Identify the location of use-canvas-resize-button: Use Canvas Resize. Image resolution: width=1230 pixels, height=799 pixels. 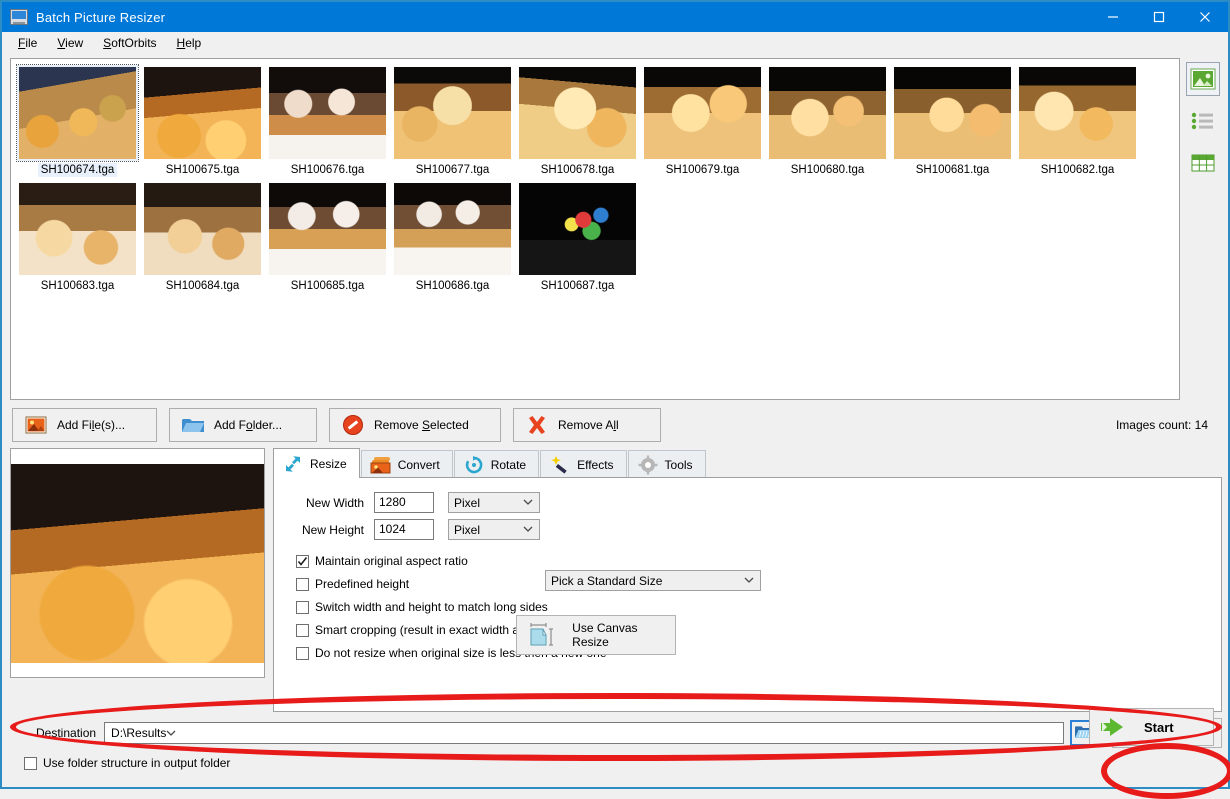
(596, 635).